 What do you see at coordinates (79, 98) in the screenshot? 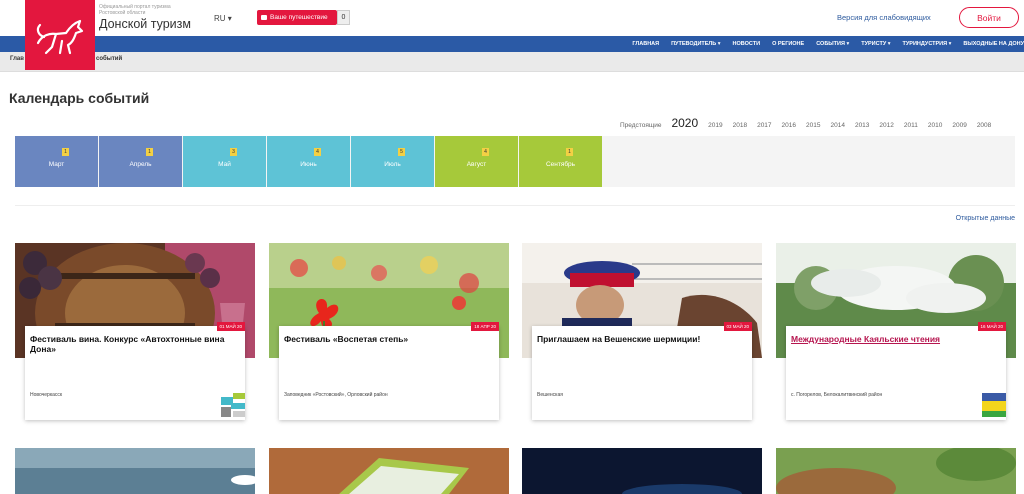
I see `page-title: Календарь событий` at bounding box center [79, 98].